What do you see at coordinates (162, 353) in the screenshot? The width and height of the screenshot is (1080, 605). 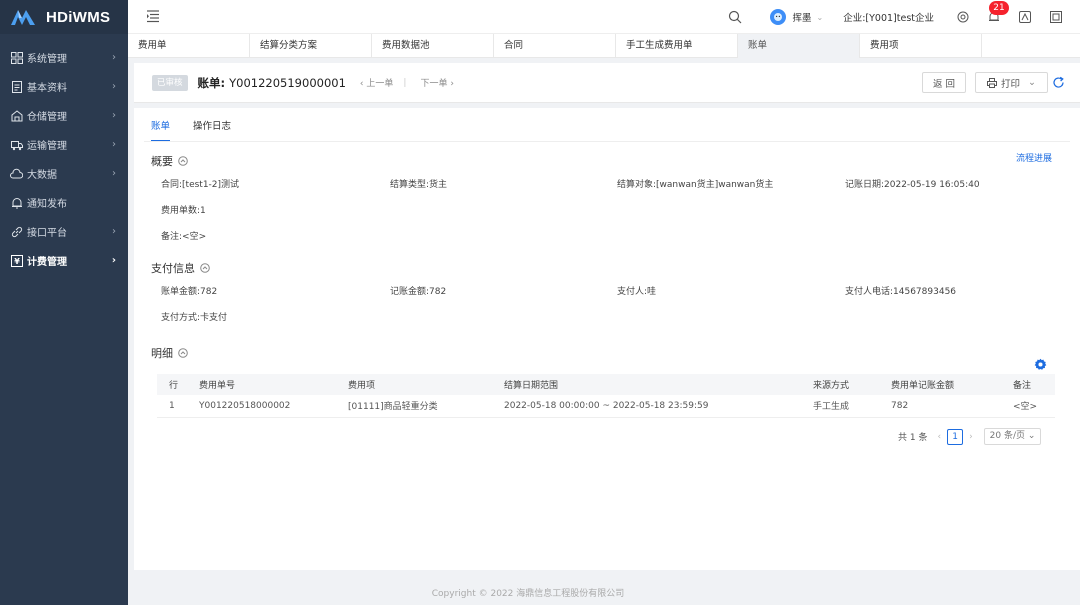 I see `section-title-text: 明细` at bounding box center [162, 353].